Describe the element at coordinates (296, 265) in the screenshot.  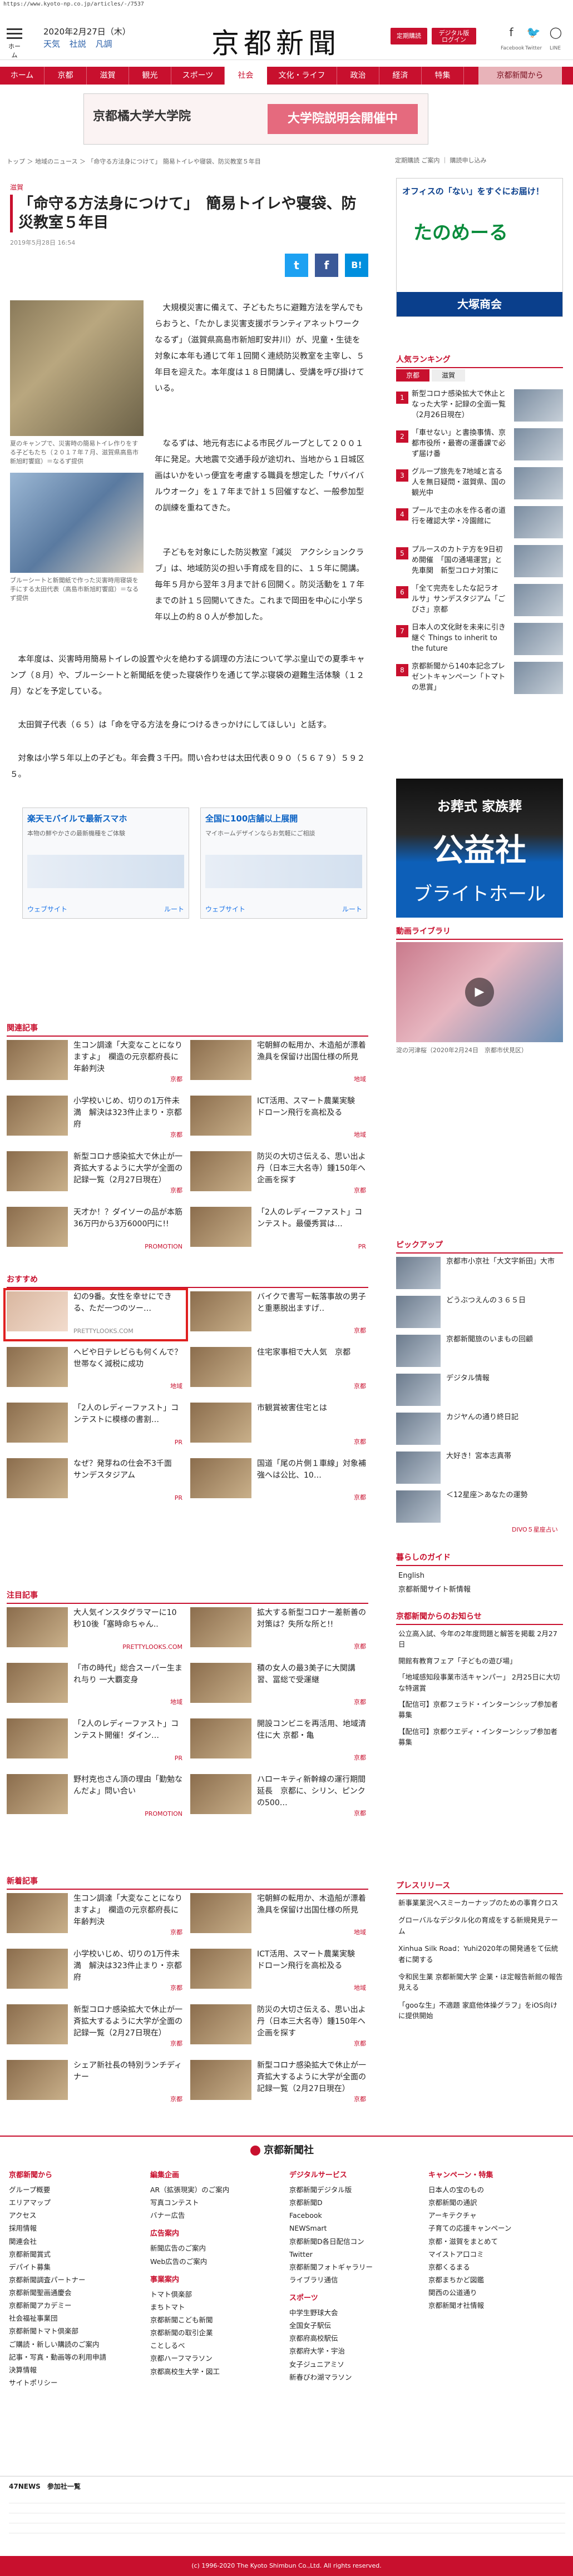
I see `share-twitter-button: t` at that location.